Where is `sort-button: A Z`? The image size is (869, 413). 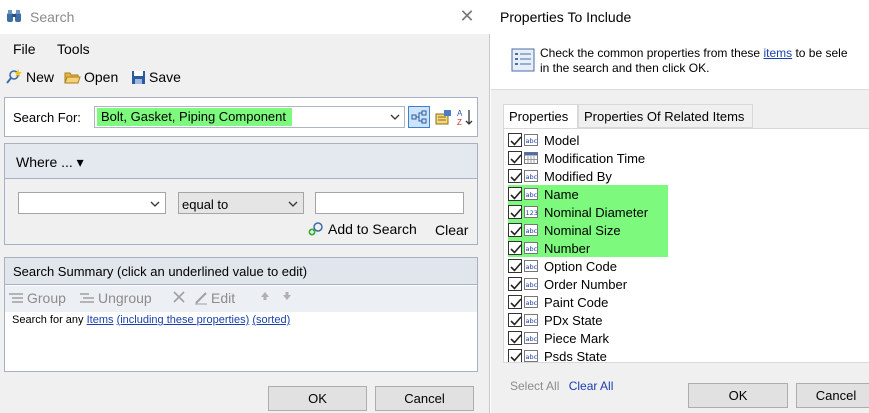
sort-button: A Z is located at coordinates (465, 117).